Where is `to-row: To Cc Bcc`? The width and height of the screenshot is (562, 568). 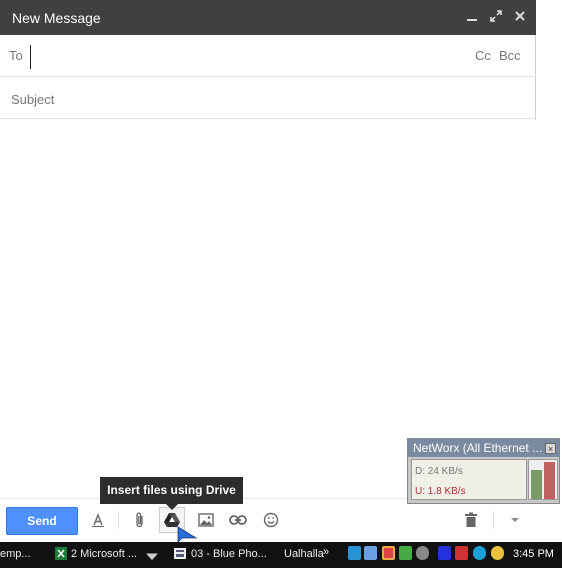
to-row: To Cc Bcc is located at coordinates (268, 56).